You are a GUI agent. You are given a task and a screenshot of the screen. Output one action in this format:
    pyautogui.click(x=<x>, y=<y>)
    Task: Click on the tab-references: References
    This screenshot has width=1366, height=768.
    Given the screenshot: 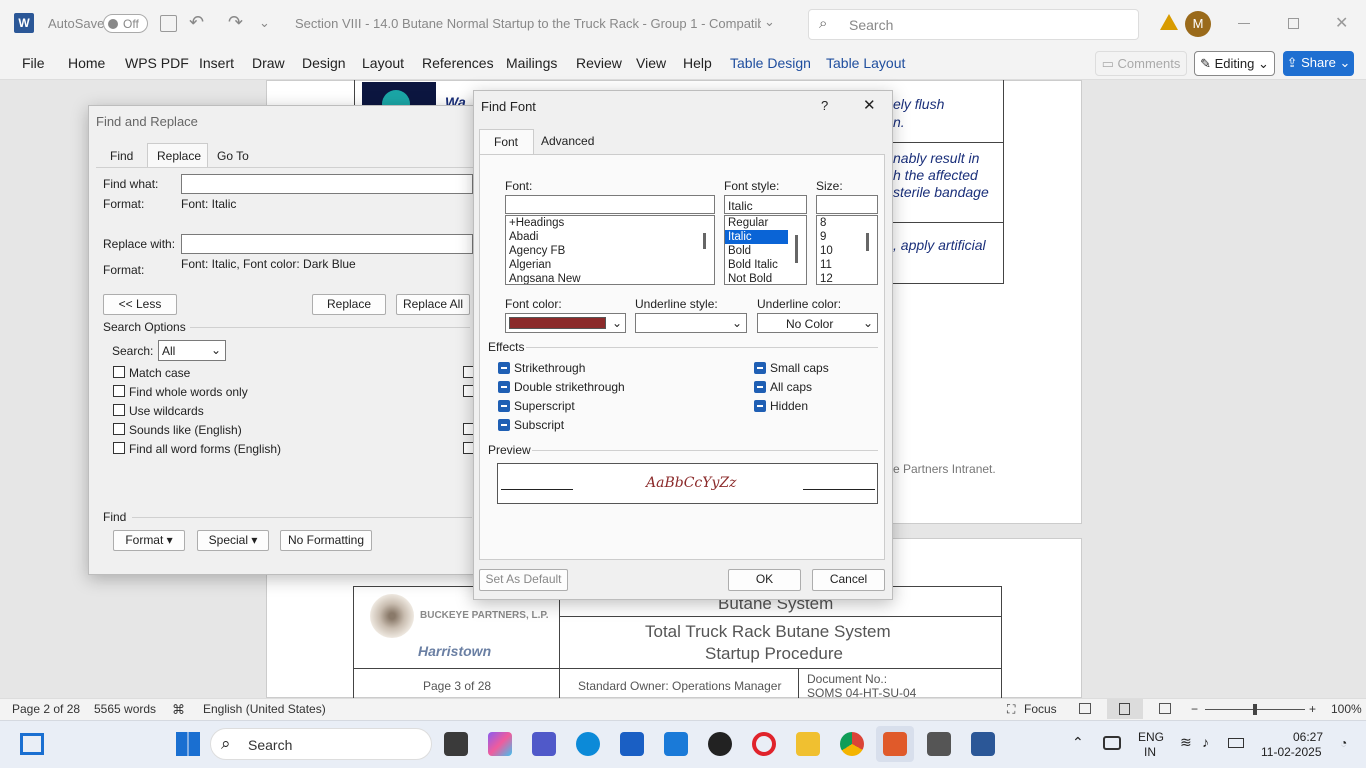 What is the action you would take?
    pyautogui.click(x=458, y=63)
    